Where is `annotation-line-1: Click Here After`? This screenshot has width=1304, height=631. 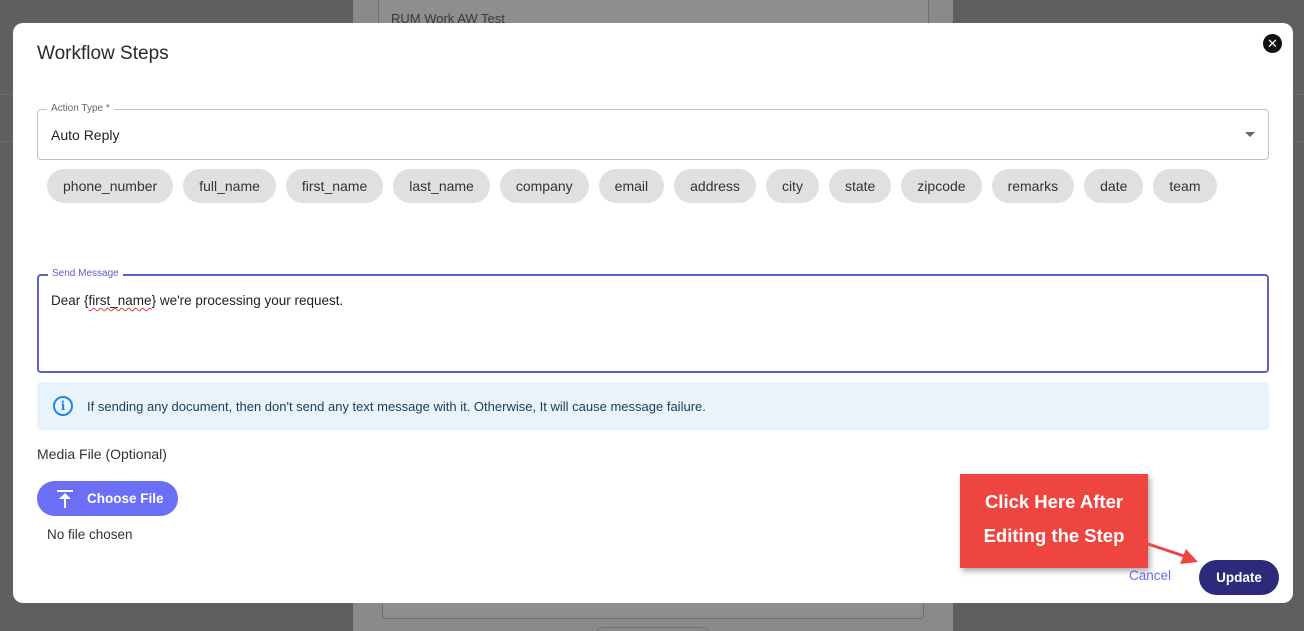
annotation-line-1: Click Here After is located at coordinates (1054, 501).